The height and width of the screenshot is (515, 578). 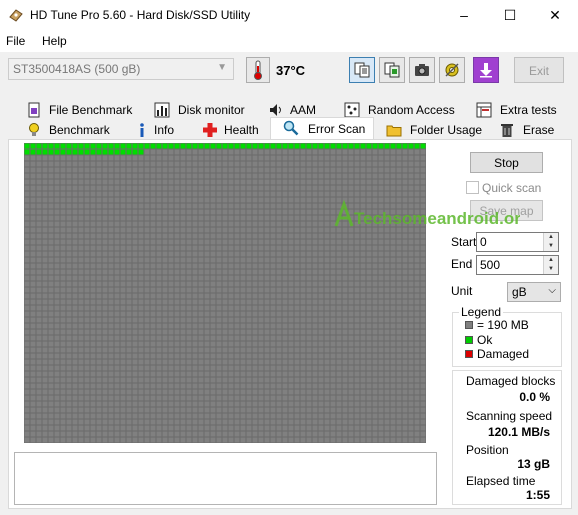 What do you see at coordinates (486, 70) in the screenshot?
I see `save-button` at bounding box center [486, 70].